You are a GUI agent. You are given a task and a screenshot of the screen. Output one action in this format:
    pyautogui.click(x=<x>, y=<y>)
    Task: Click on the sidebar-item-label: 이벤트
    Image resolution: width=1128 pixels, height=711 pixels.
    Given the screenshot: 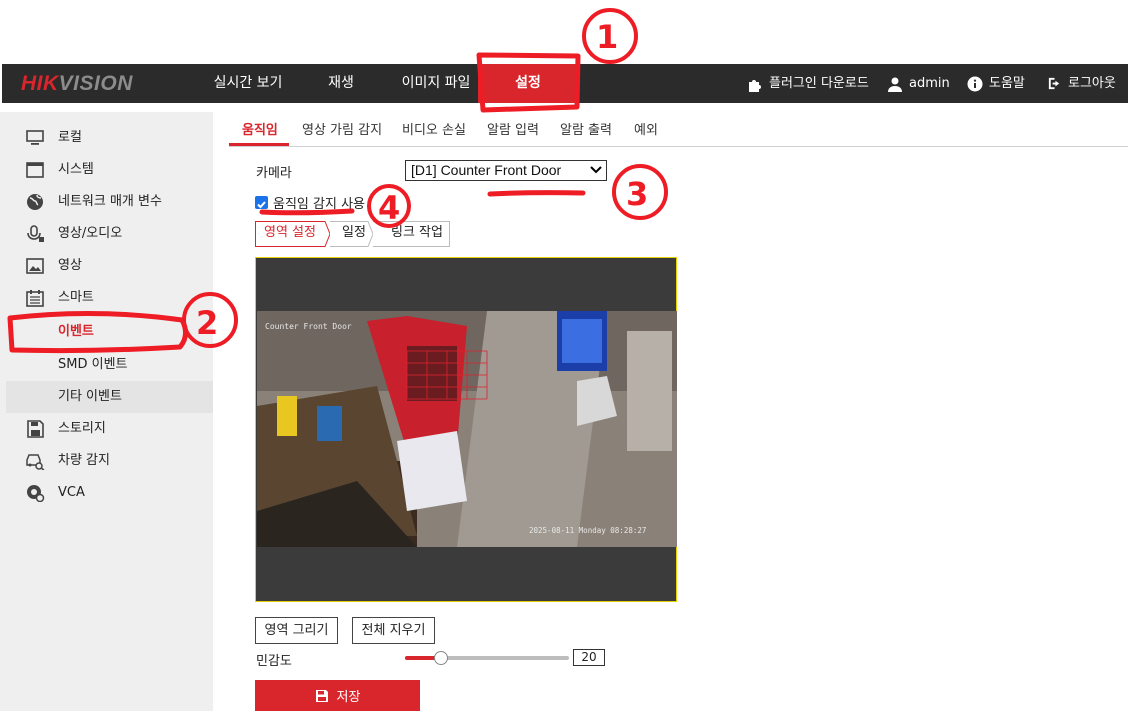 What is the action you would take?
    pyautogui.click(x=76, y=331)
    